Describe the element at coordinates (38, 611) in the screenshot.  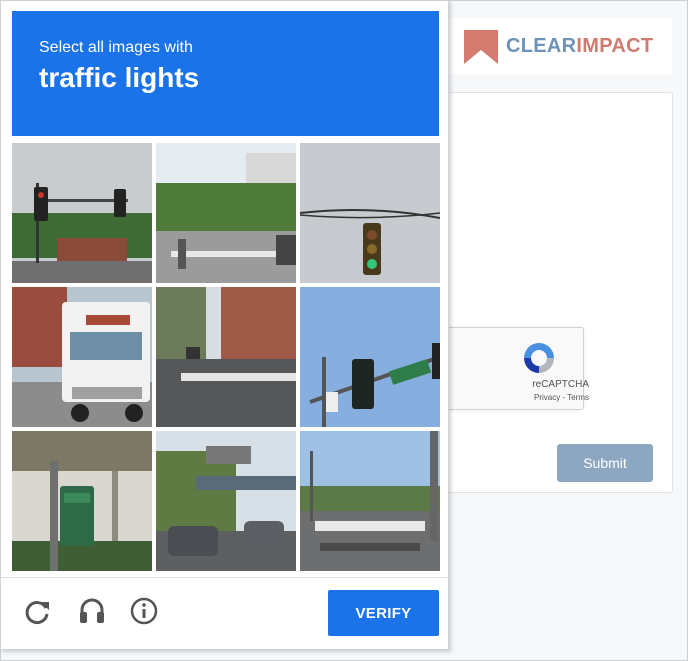
I see `reload-icon` at that location.